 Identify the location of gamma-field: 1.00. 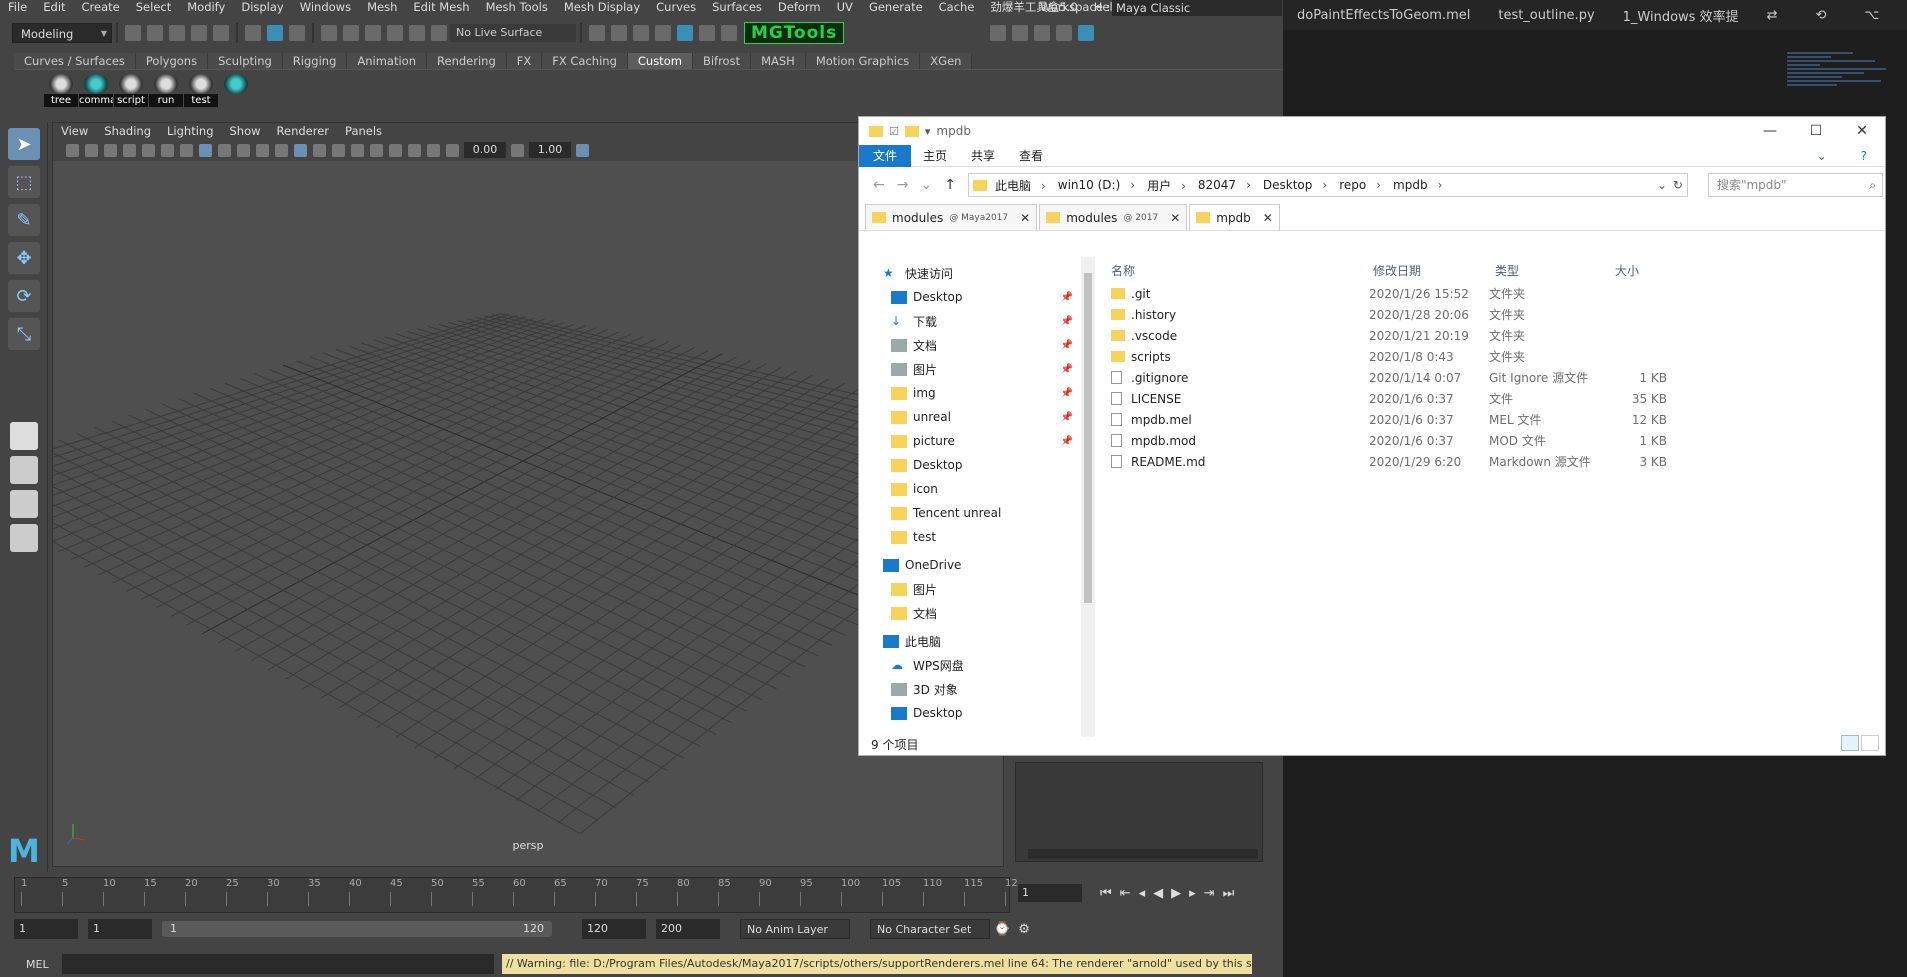
(550, 150).